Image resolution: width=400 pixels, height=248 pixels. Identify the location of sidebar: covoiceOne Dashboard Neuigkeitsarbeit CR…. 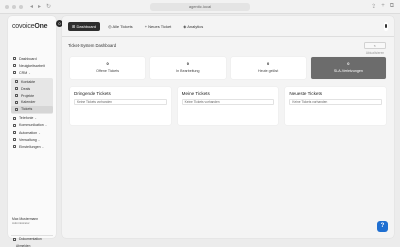
(32, 132).